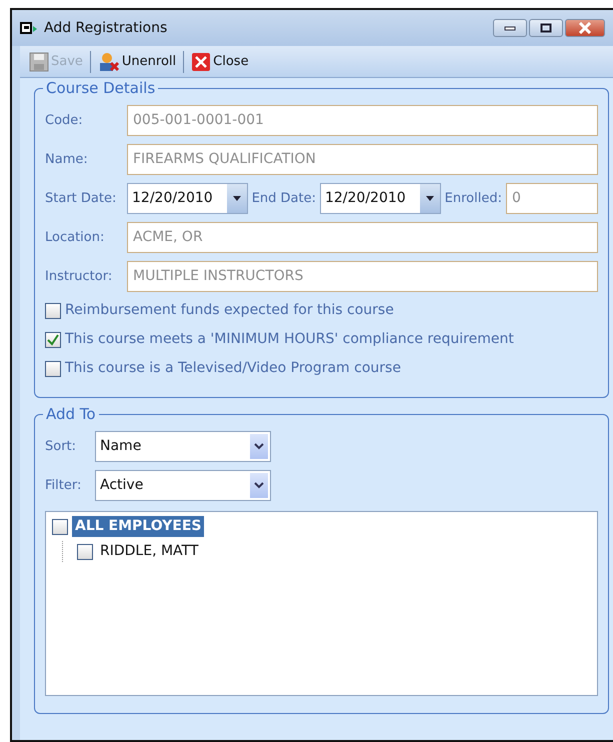 This screenshot has width=613, height=742. Describe the element at coordinates (61, 447) in the screenshot. I see `field-label: Sort:` at that location.